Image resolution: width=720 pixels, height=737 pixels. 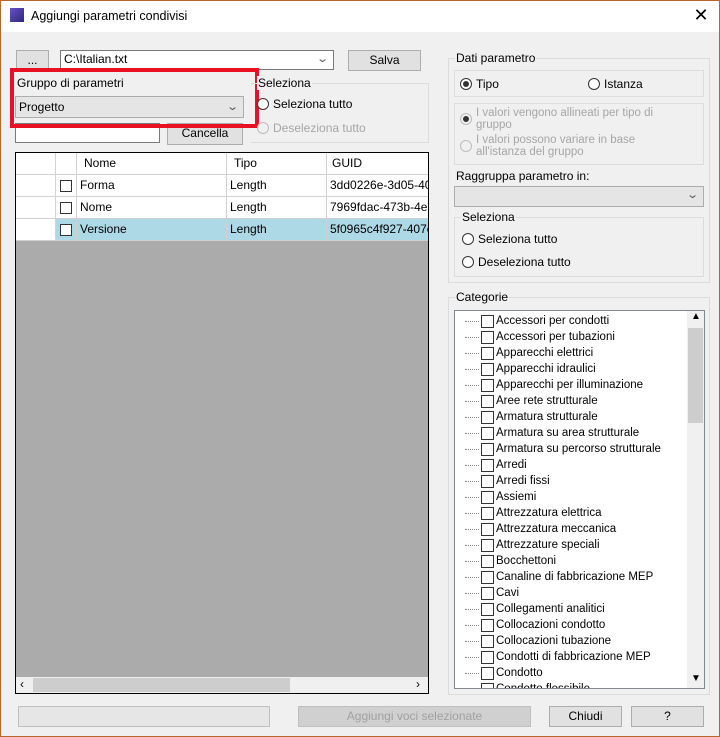 I want to click on cell-guid: 7969fdac-473b-4e59, so click(x=377, y=208).